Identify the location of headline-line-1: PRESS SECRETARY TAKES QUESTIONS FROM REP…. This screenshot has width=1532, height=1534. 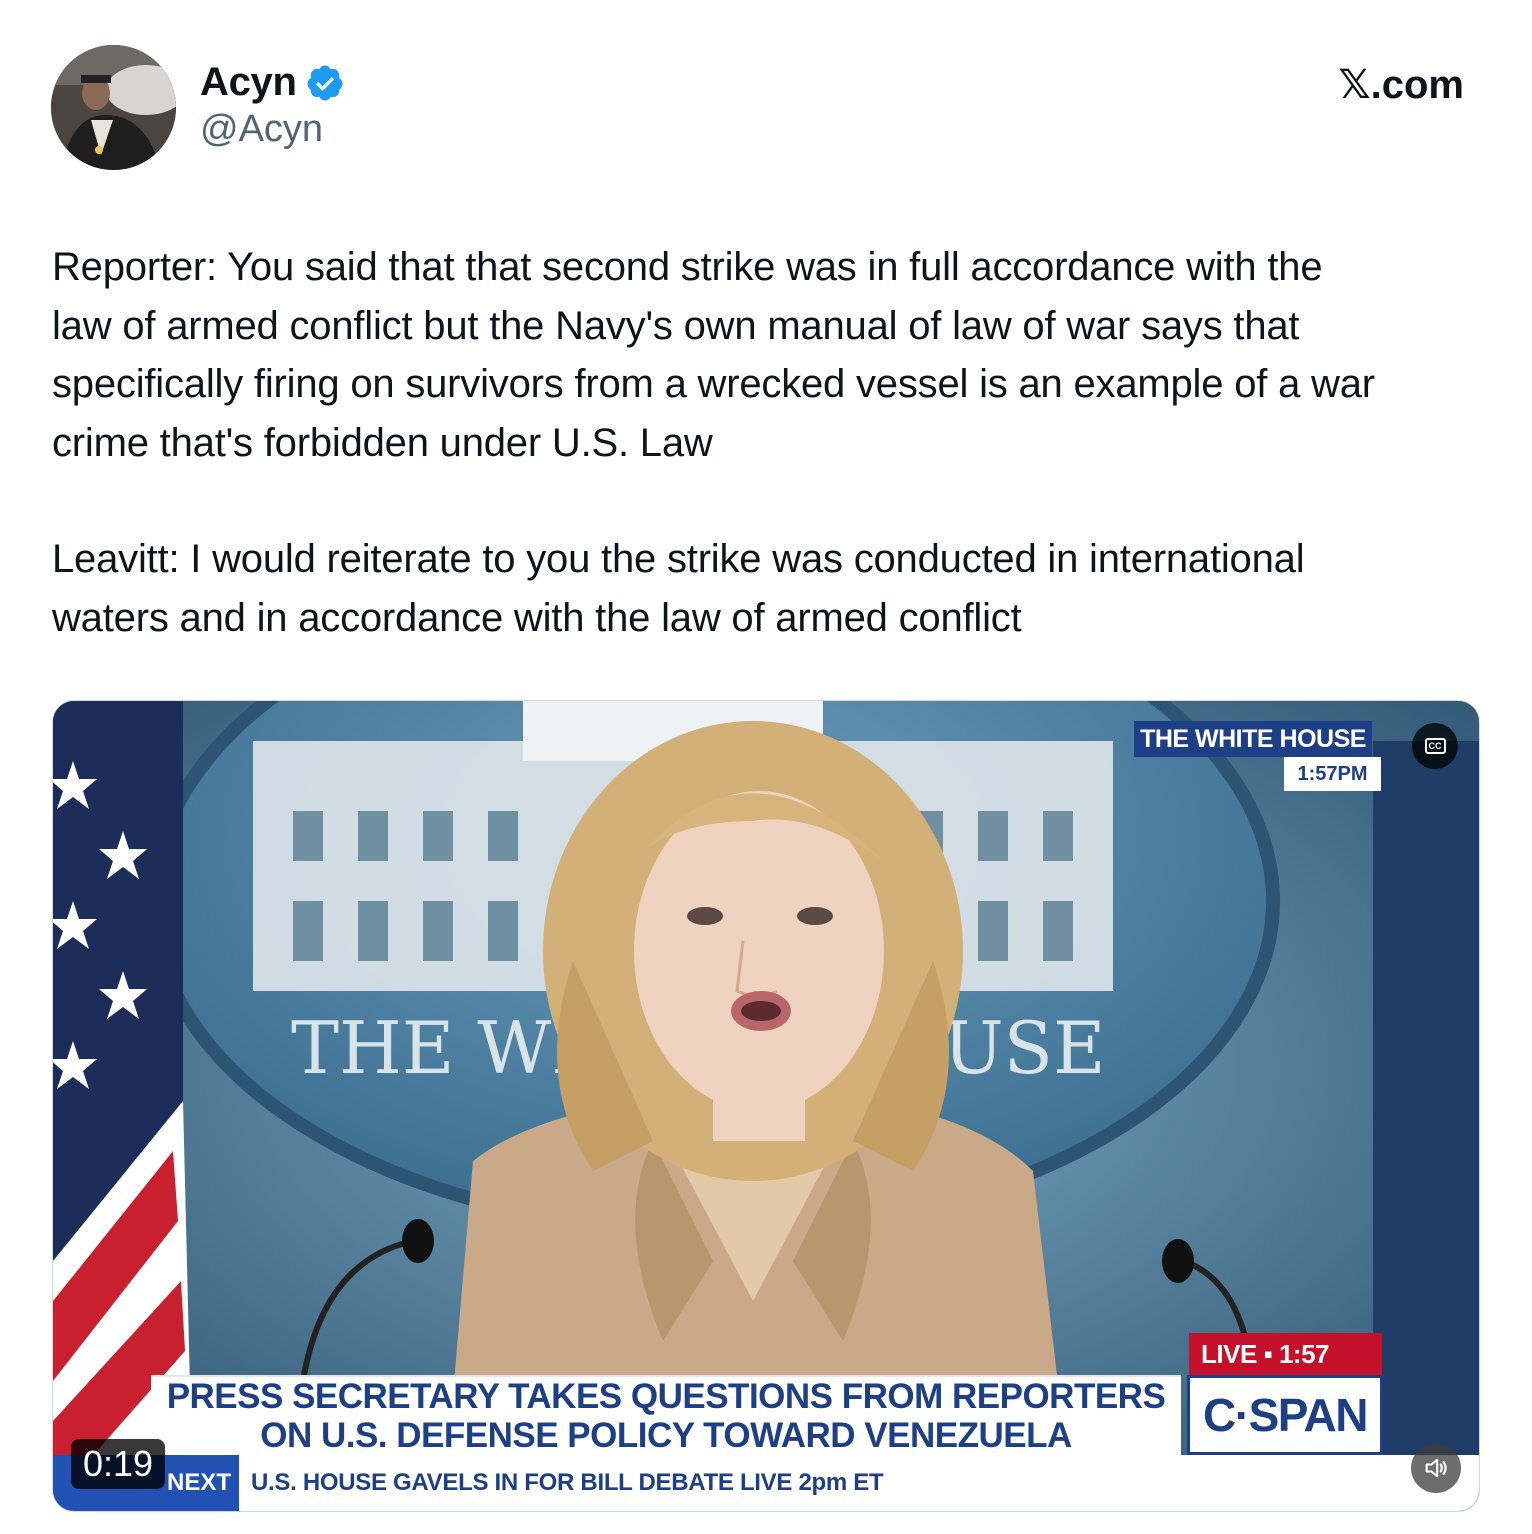
(666, 1396).